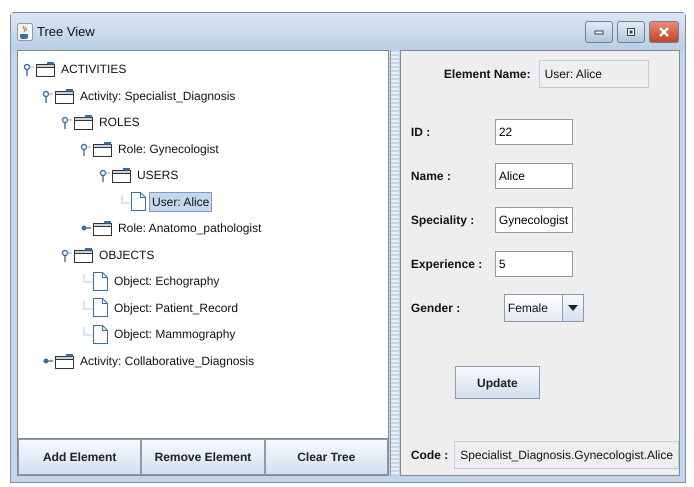 The height and width of the screenshot is (487, 694). Describe the element at coordinates (326, 457) in the screenshot. I see `action-button: Clear Tree` at that location.